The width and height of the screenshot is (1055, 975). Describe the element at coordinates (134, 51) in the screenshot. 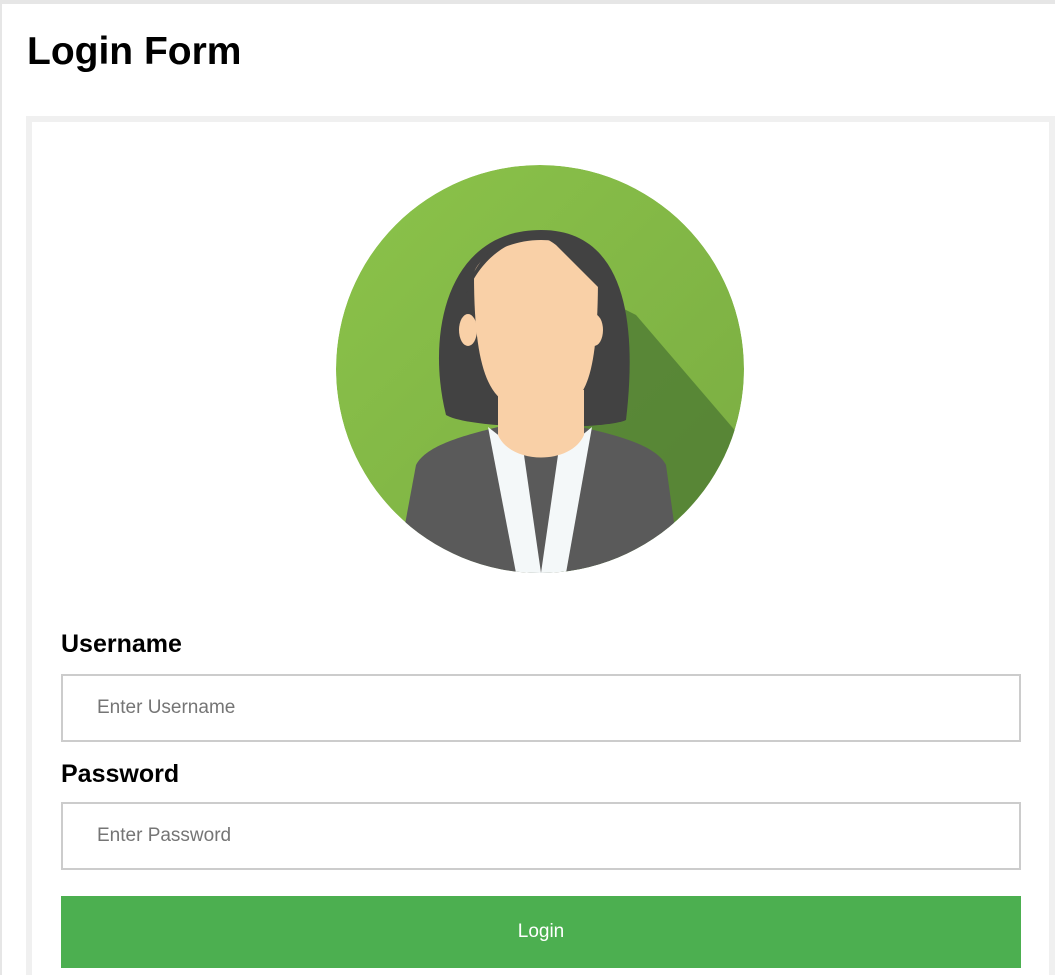

I see `page-title: Login Form` at that location.